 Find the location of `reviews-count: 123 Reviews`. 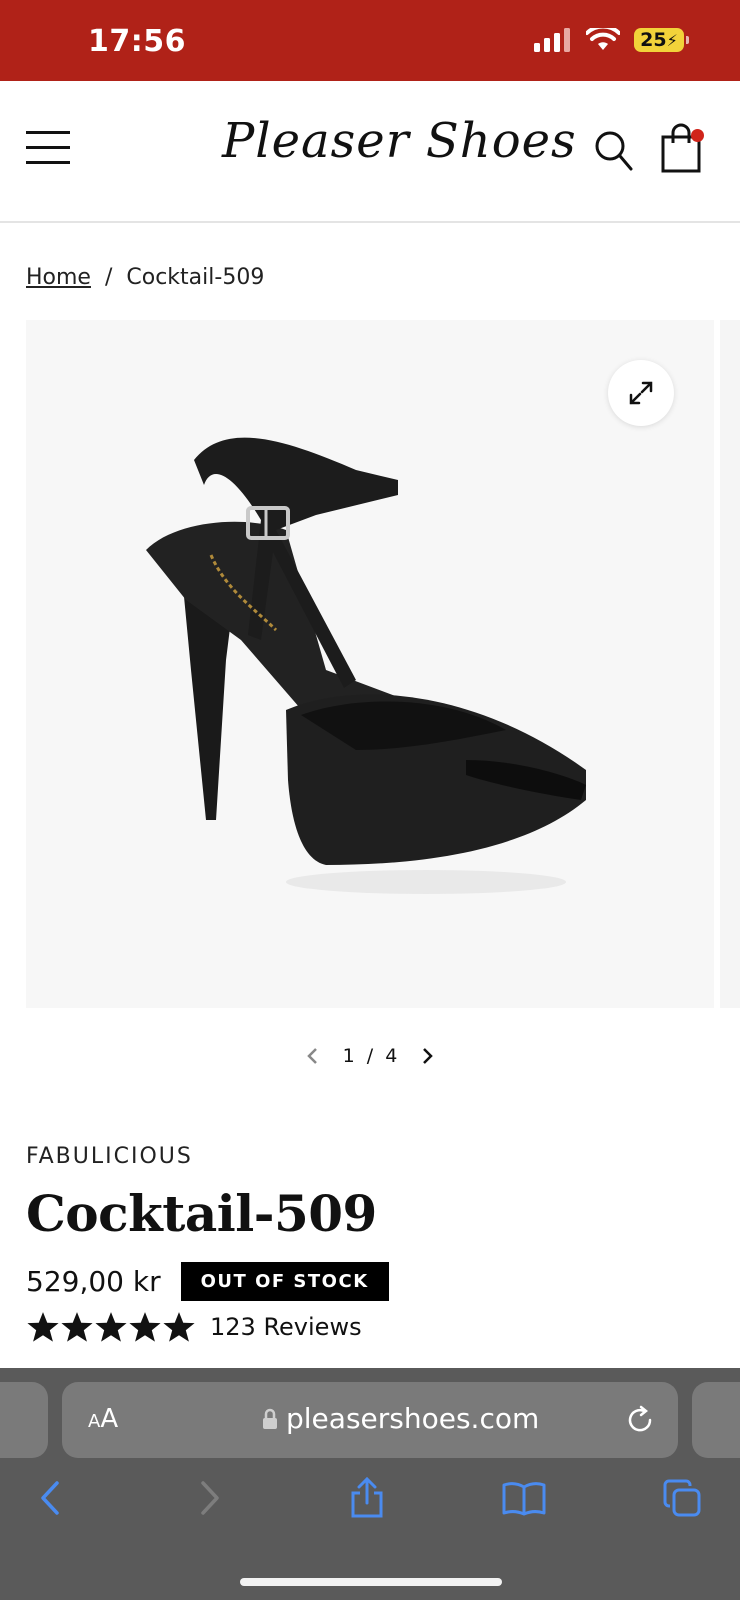

reviews-count: 123 Reviews is located at coordinates (286, 1327).